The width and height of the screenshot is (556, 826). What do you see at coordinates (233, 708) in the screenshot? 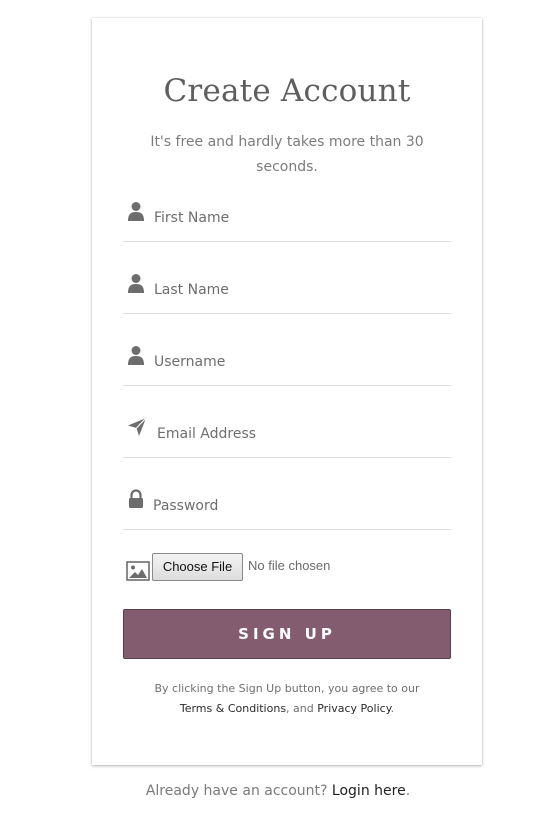
I see `terms-link: Terms & Conditions` at bounding box center [233, 708].